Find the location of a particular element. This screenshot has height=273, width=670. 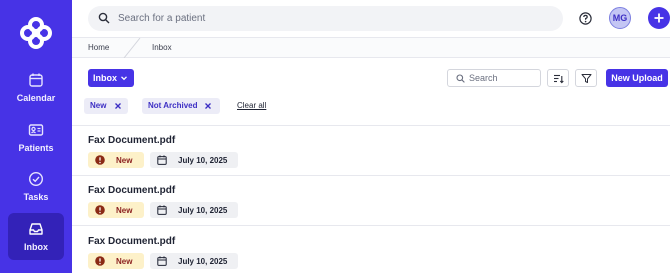

patient-search is located at coordinates (325, 18).